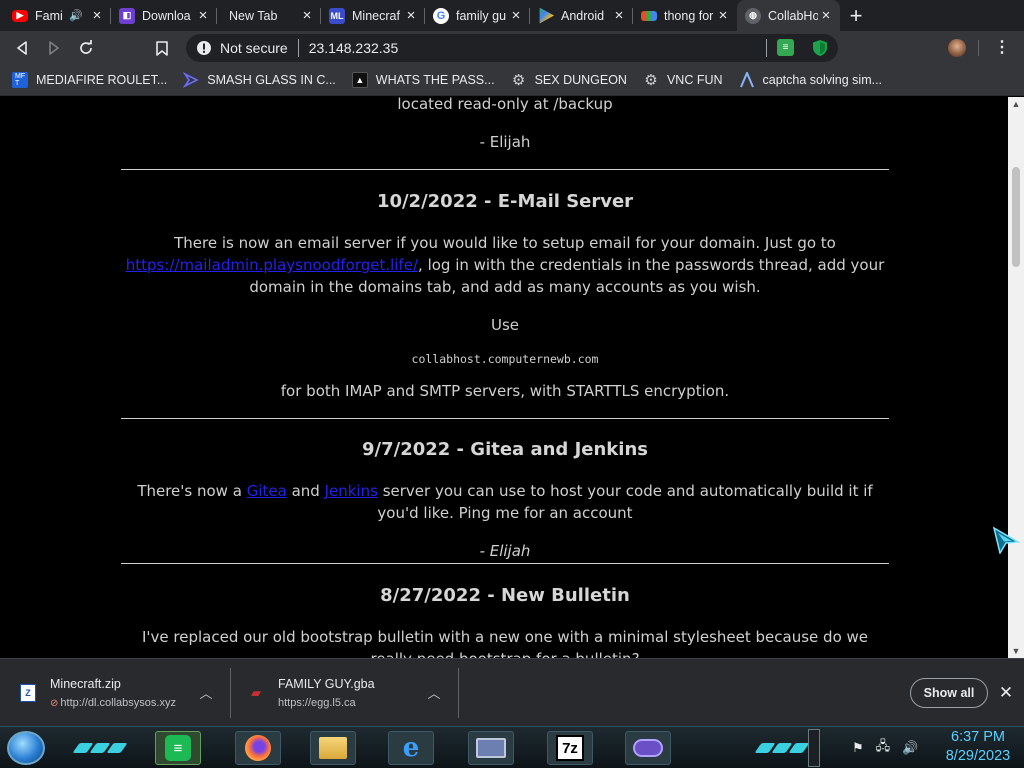 The width and height of the screenshot is (1024, 768). Describe the element at coordinates (258, 748) in the screenshot. I see `taskbar-app-firefox` at that location.